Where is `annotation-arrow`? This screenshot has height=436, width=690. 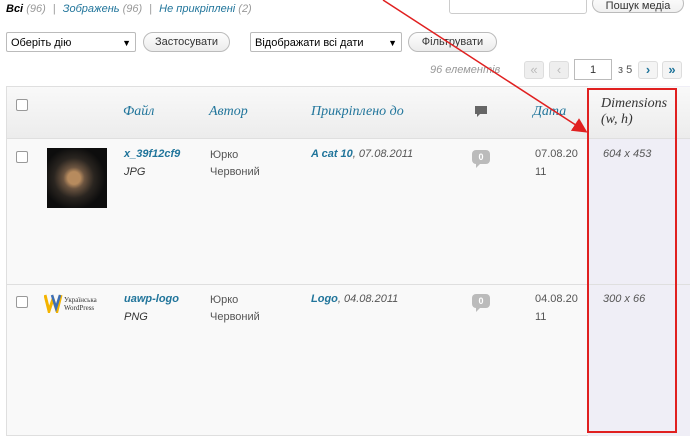
annotation-arrow is located at coordinates (485, 66).